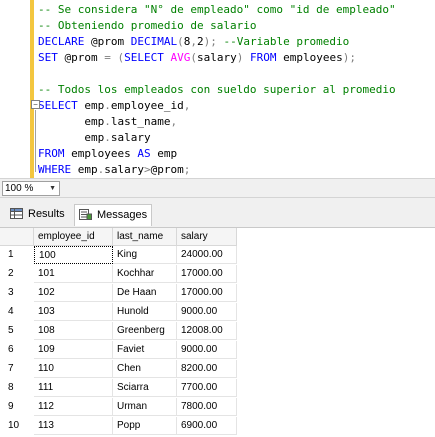 This screenshot has height=437, width=435. I want to click on cell-last-name: Sciarra, so click(145, 388).